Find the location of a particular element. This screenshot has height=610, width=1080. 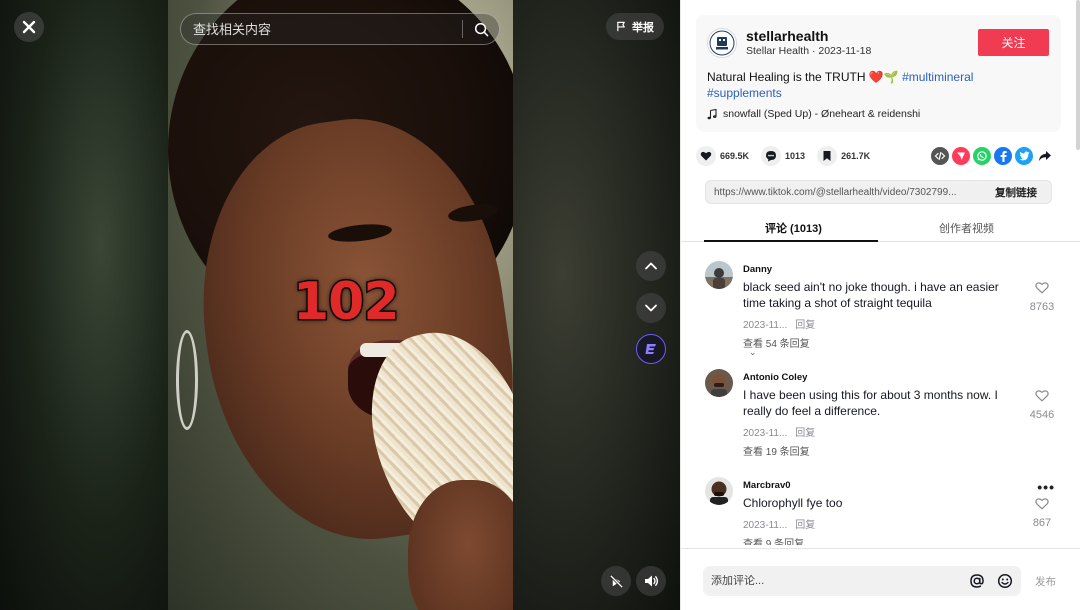

close-button is located at coordinates (29, 27).